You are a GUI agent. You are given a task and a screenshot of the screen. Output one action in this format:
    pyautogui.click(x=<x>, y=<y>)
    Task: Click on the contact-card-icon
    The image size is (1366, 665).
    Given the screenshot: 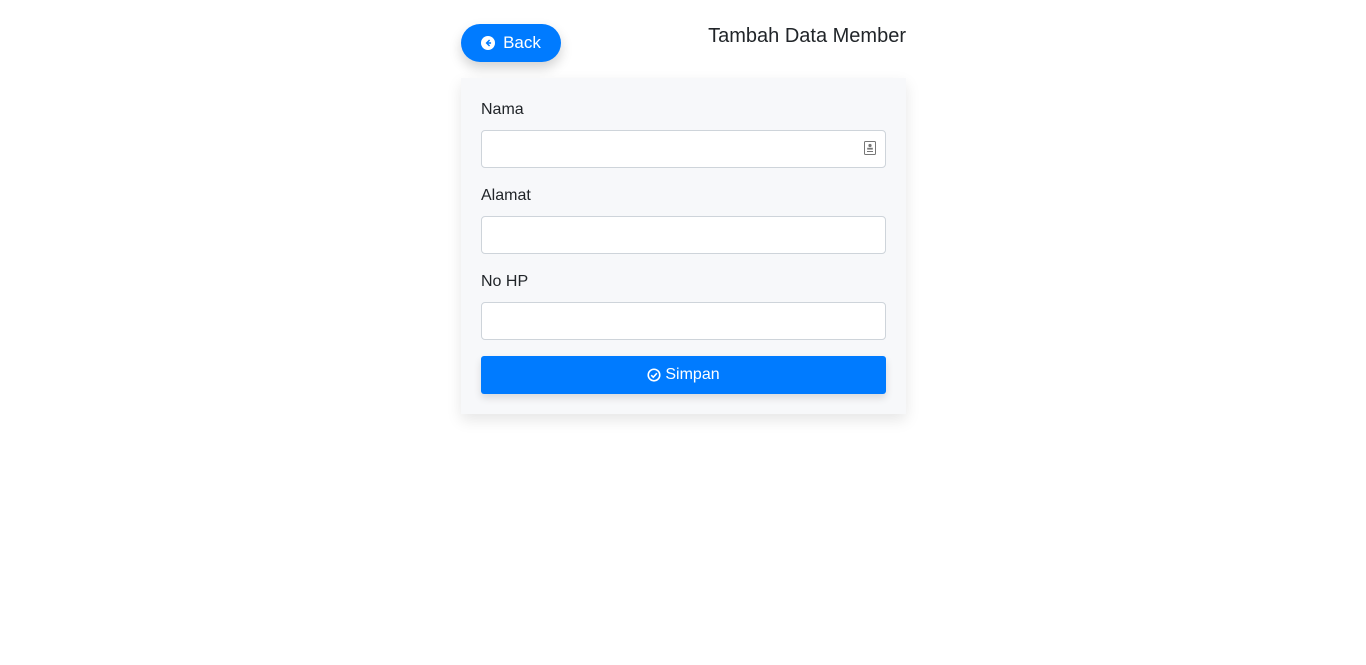 What is the action you would take?
    pyautogui.click(x=870, y=148)
    